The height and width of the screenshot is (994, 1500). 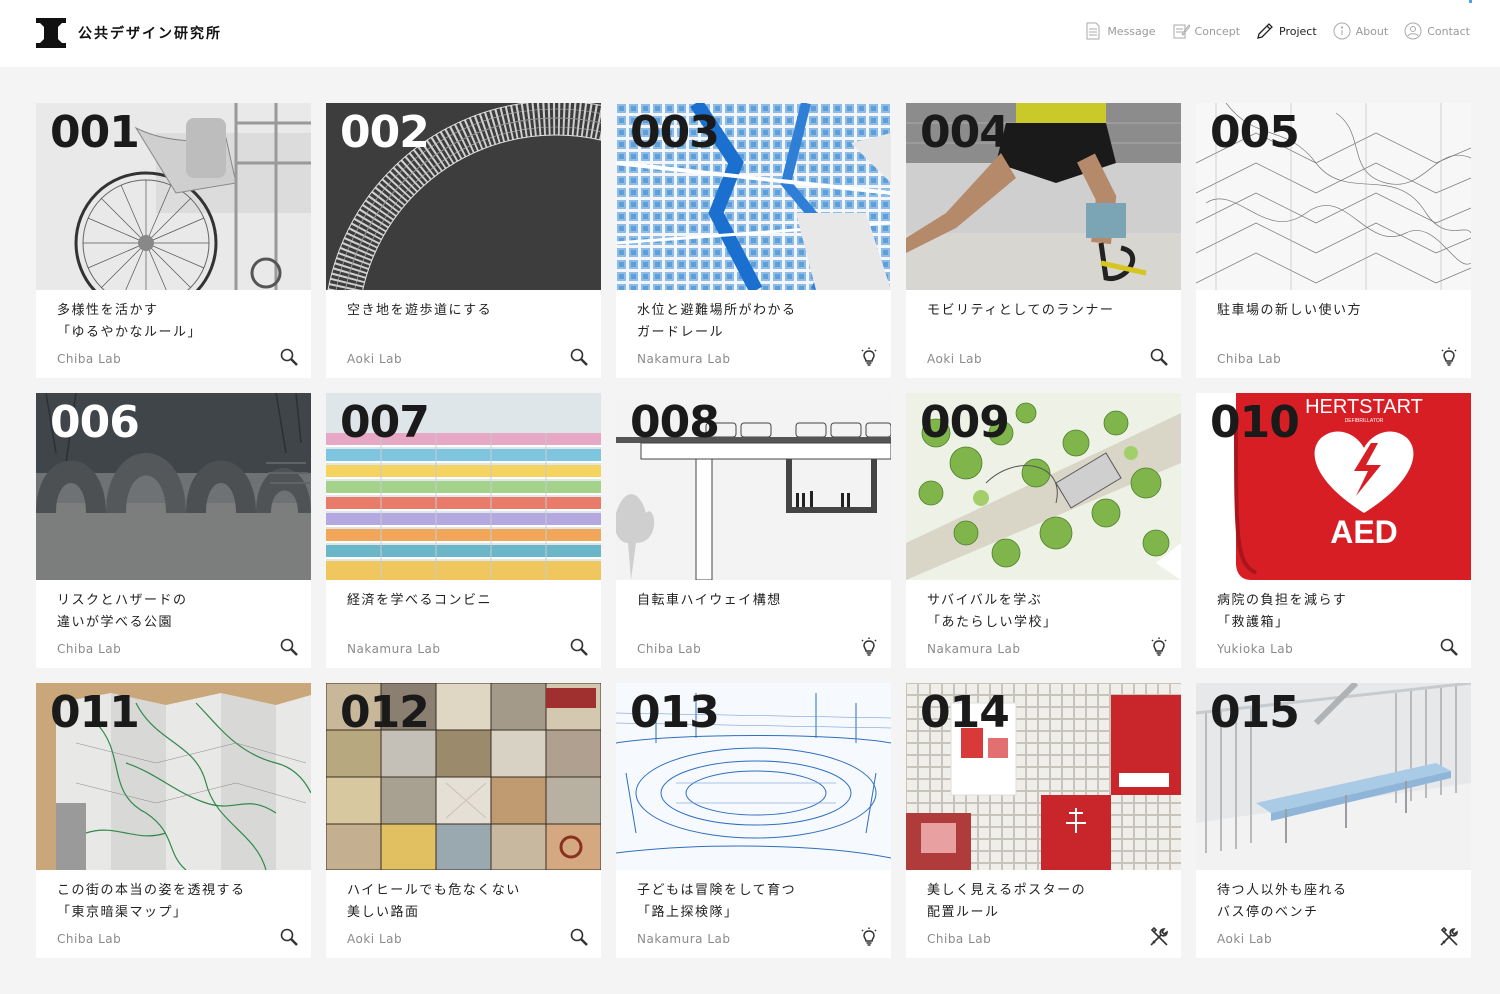 What do you see at coordinates (965, 712) in the screenshot?
I see `project-number: 014` at bounding box center [965, 712].